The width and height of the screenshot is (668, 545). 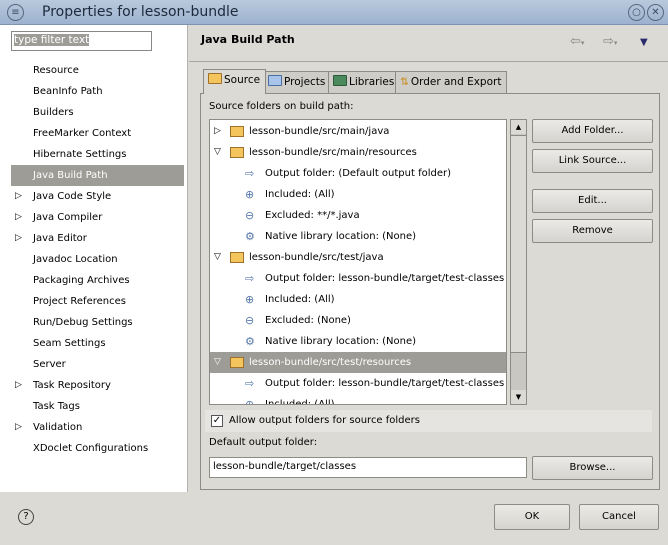 I want to click on nav-item: Task Tags, so click(x=97, y=406).